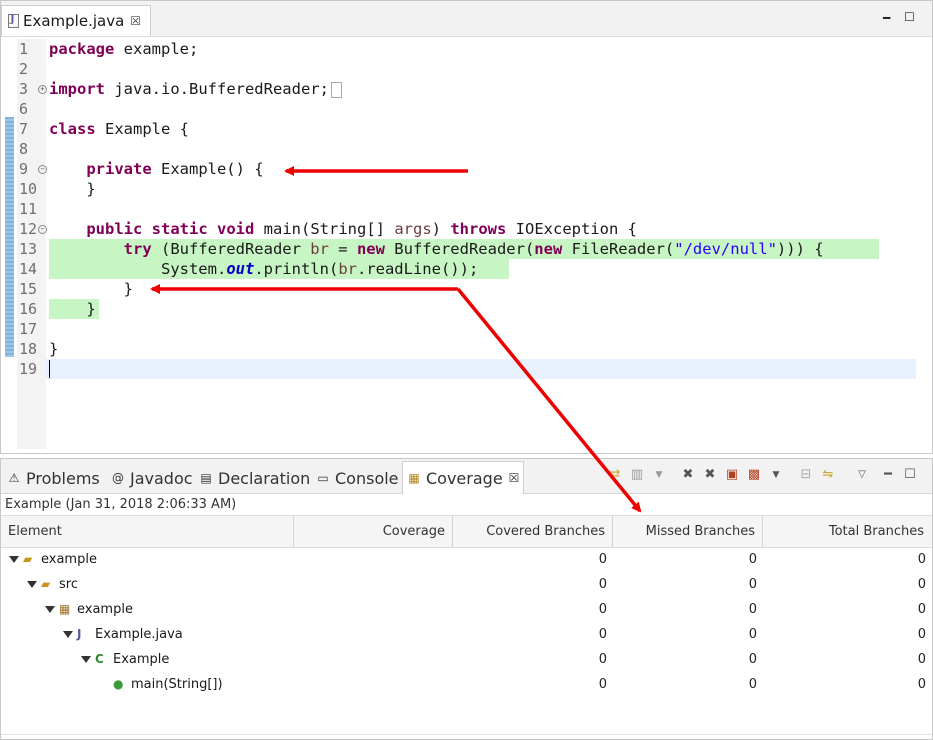 This screenshot has height=740, width=933. I want to click on console-icon: ▭, so click(323, 478).